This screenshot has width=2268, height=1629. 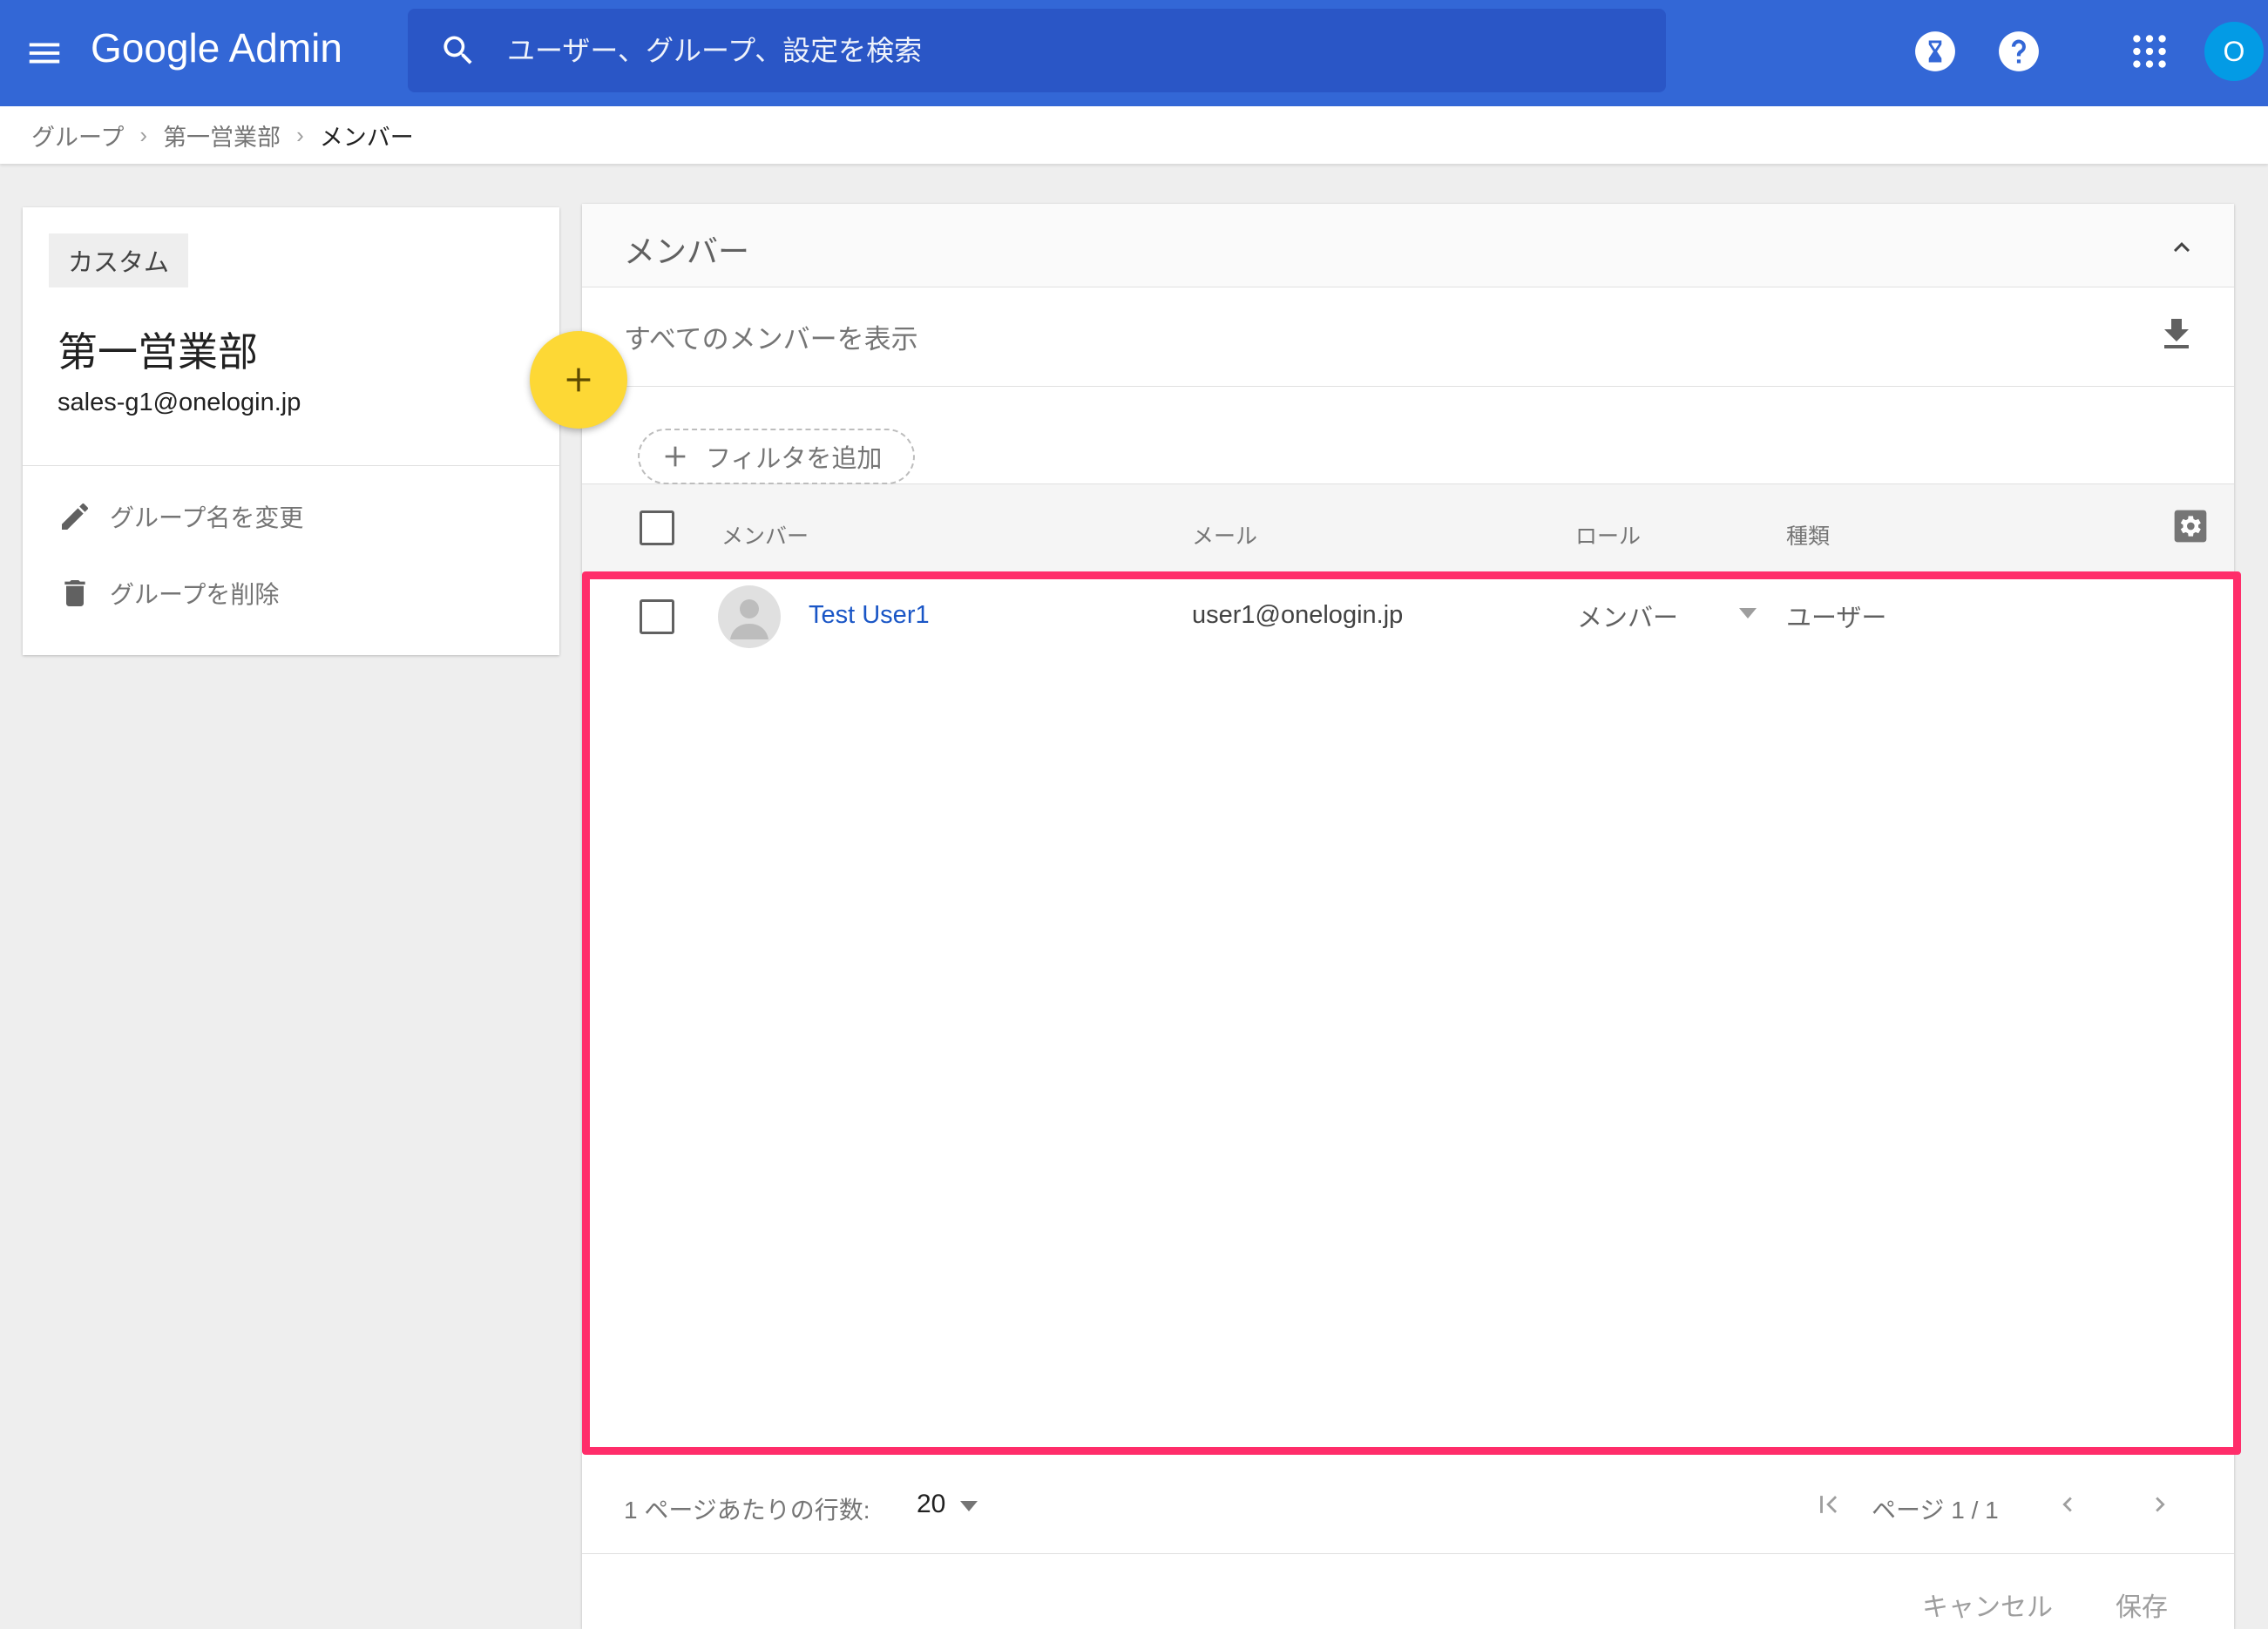 What do you see at coordinates (158, 352) in the screenshot?
I see `group-name: 第一営業部` at bounding box center [158, 352].